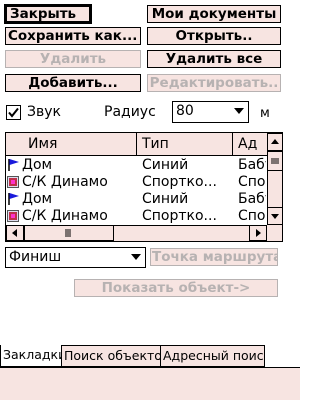 The image size is (320, 400). I want to click on route-point-button: Точка маршрута, so click(214, 257).